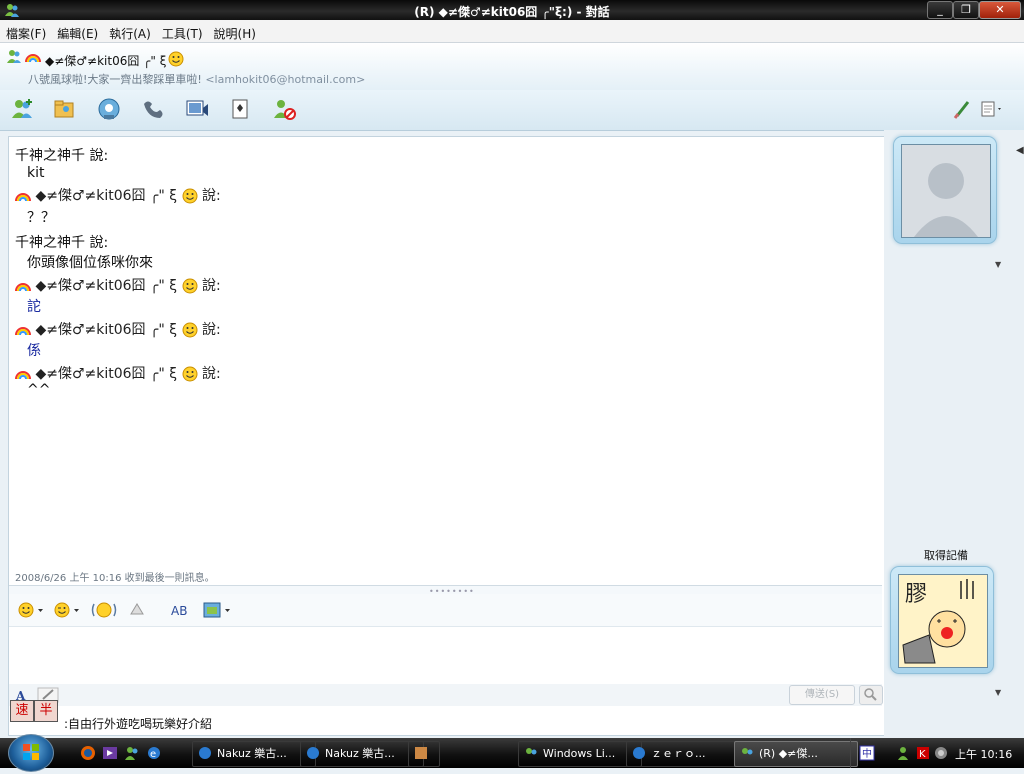 The width and height of the screenshot is (1024, 774). I want to click on menu-tools: 工具(T), so click(182, 33).